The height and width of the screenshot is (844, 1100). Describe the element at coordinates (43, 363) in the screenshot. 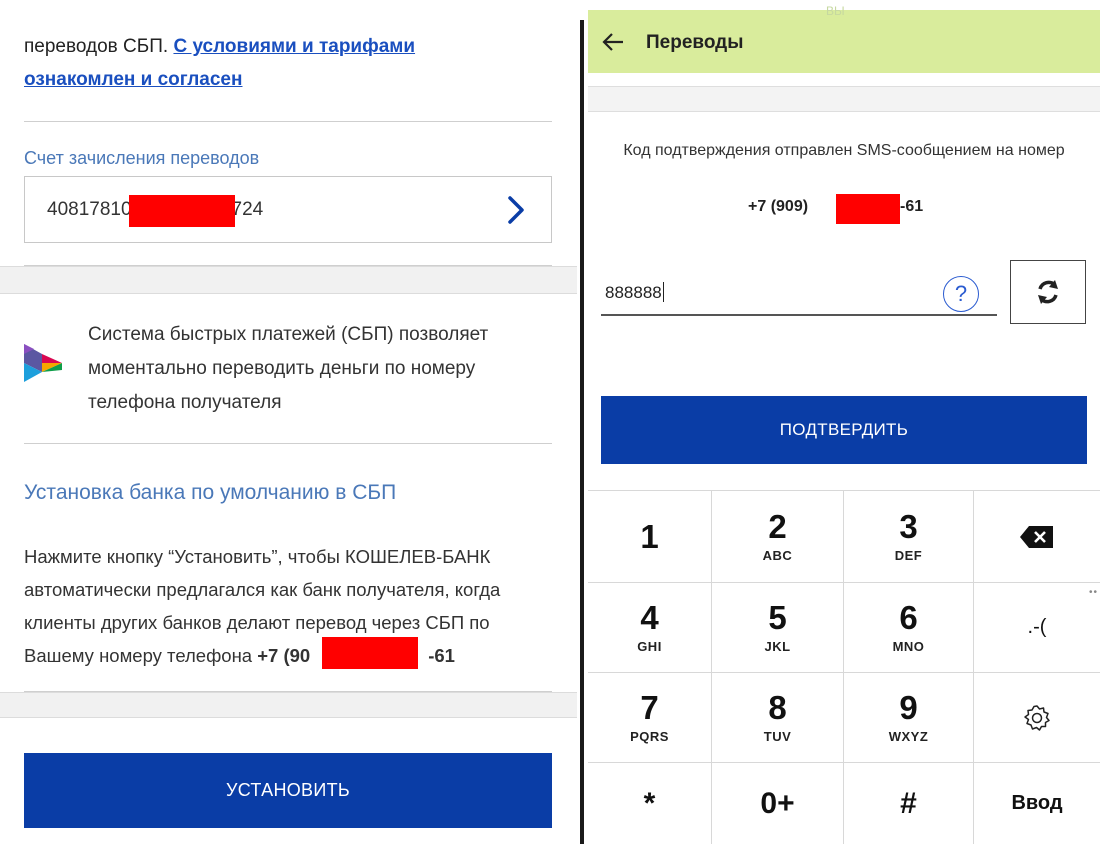

I see `sbp-logo-icon` at that location.